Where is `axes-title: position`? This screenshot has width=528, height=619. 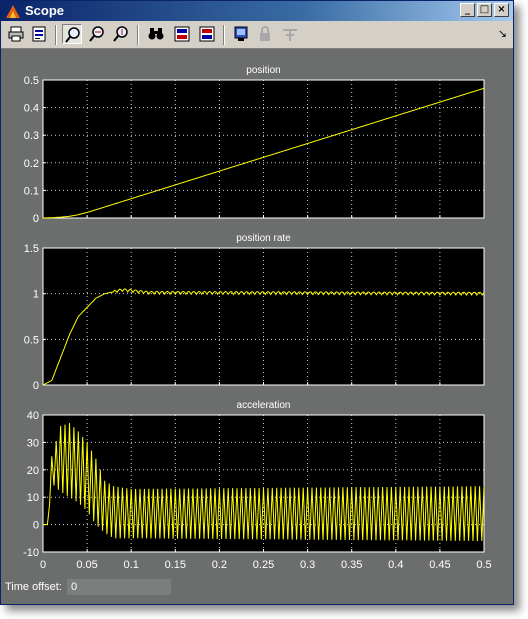 axes-title: position is located at coordinates (263, 70).